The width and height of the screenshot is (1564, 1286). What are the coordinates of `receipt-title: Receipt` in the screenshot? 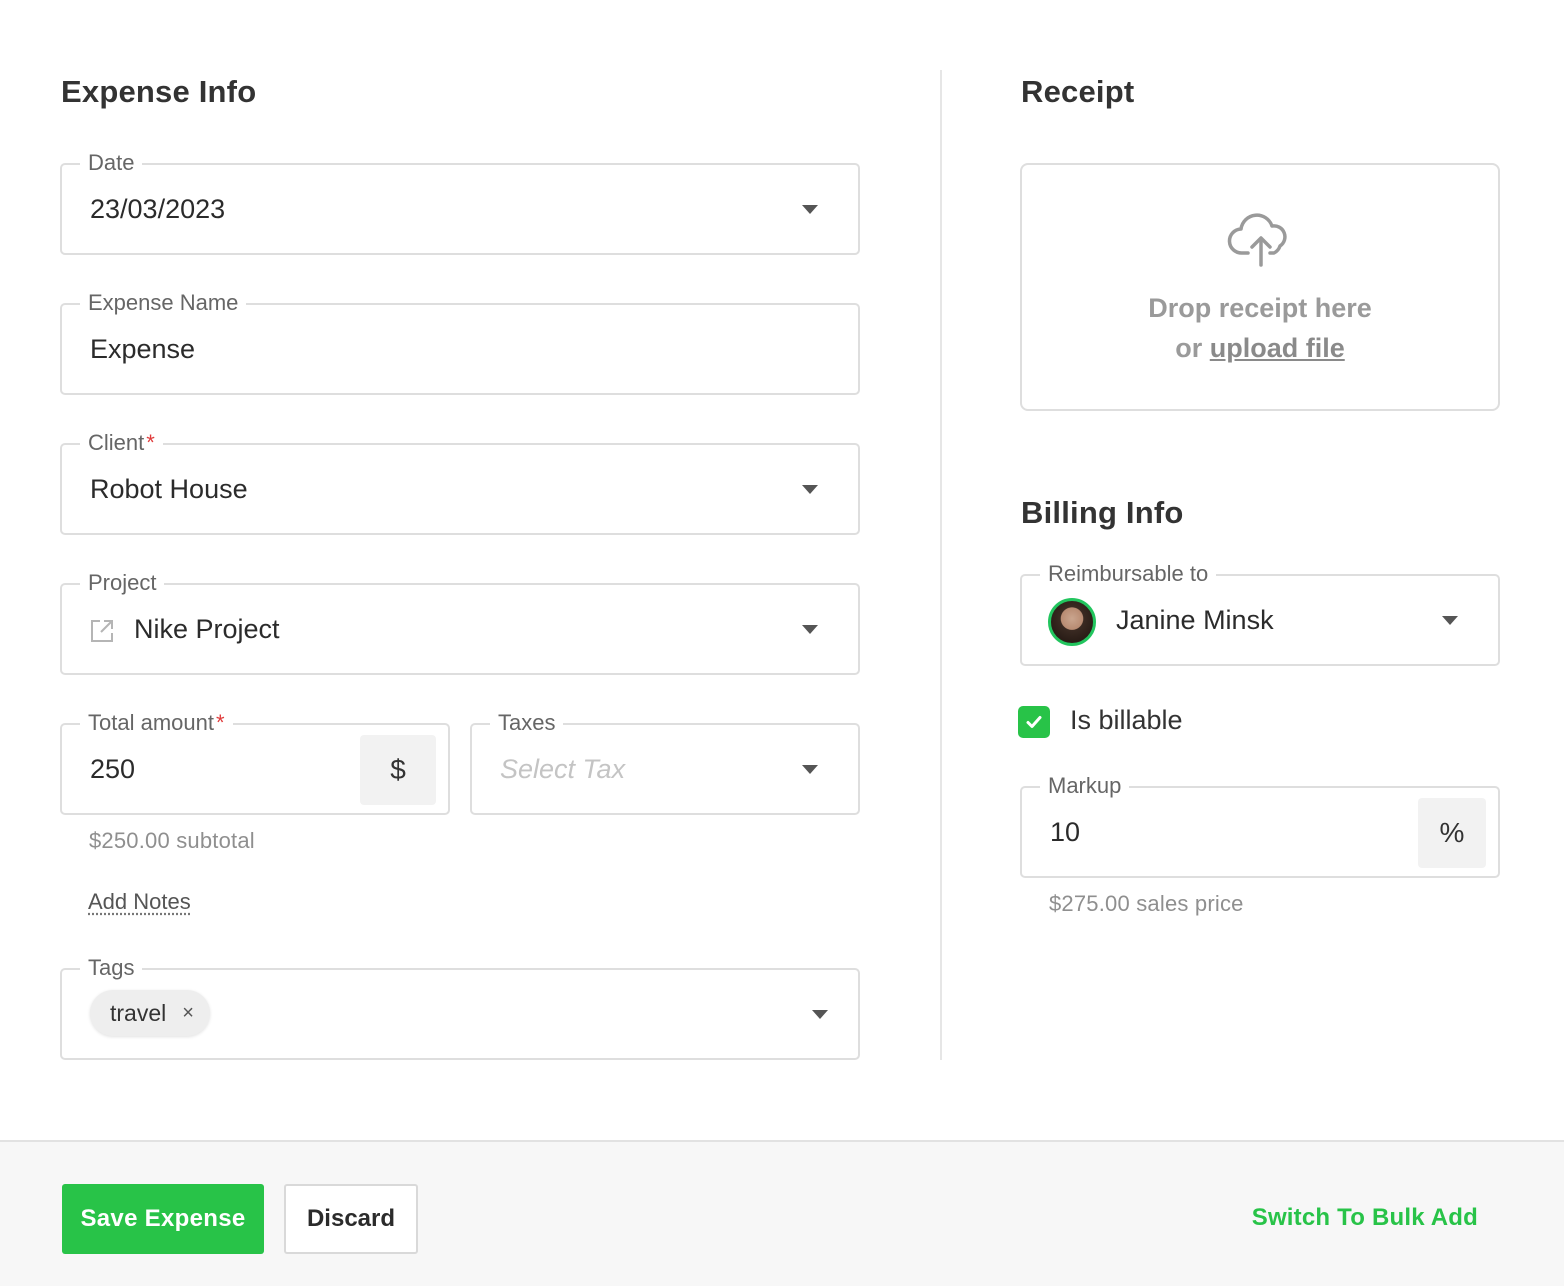 It's located at (1078, 91).